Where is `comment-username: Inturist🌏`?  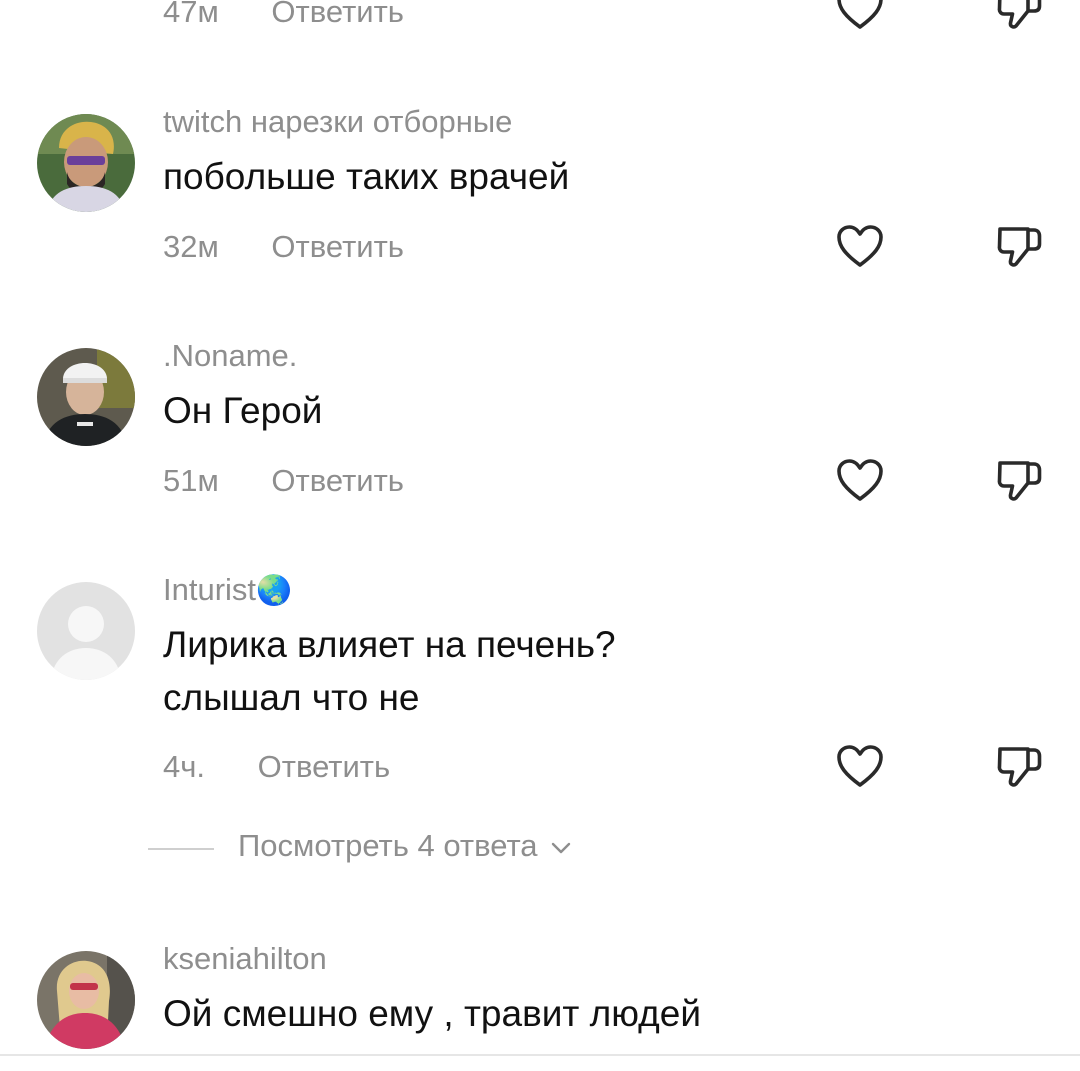
comment-username: Inturist🌏 is located at coordinates (227, 590).